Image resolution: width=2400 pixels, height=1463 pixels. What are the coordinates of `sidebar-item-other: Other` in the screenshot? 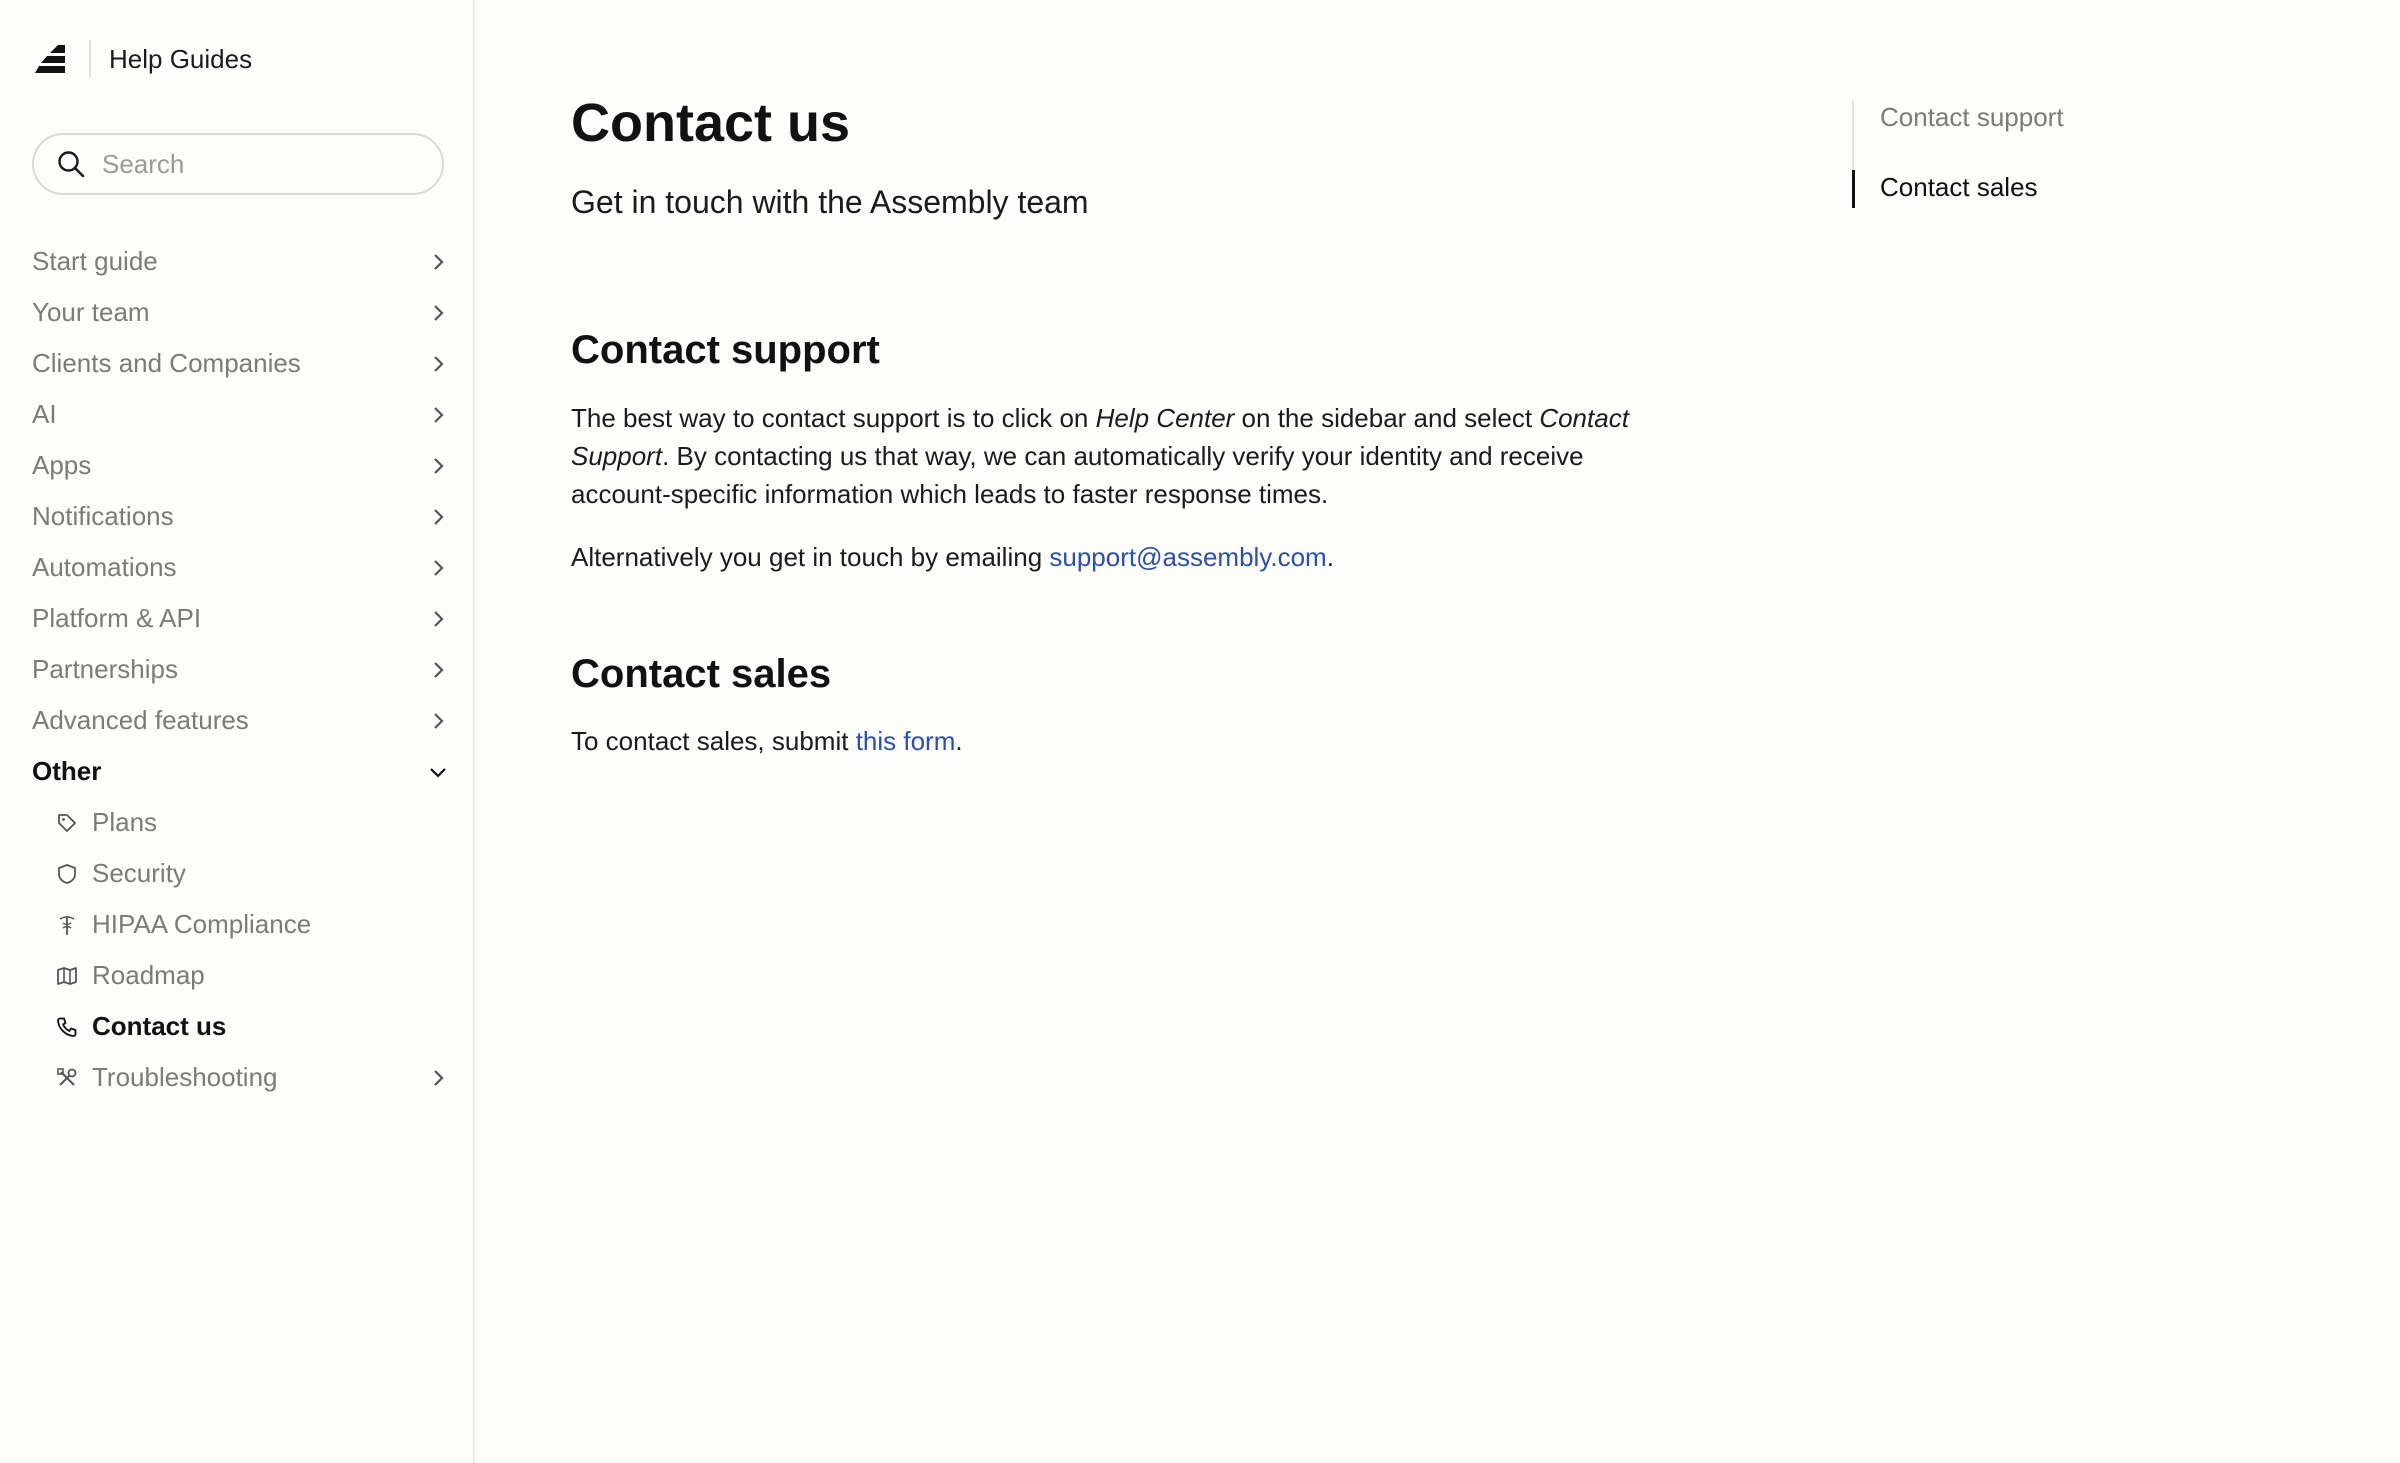 It's located at (242, 771).